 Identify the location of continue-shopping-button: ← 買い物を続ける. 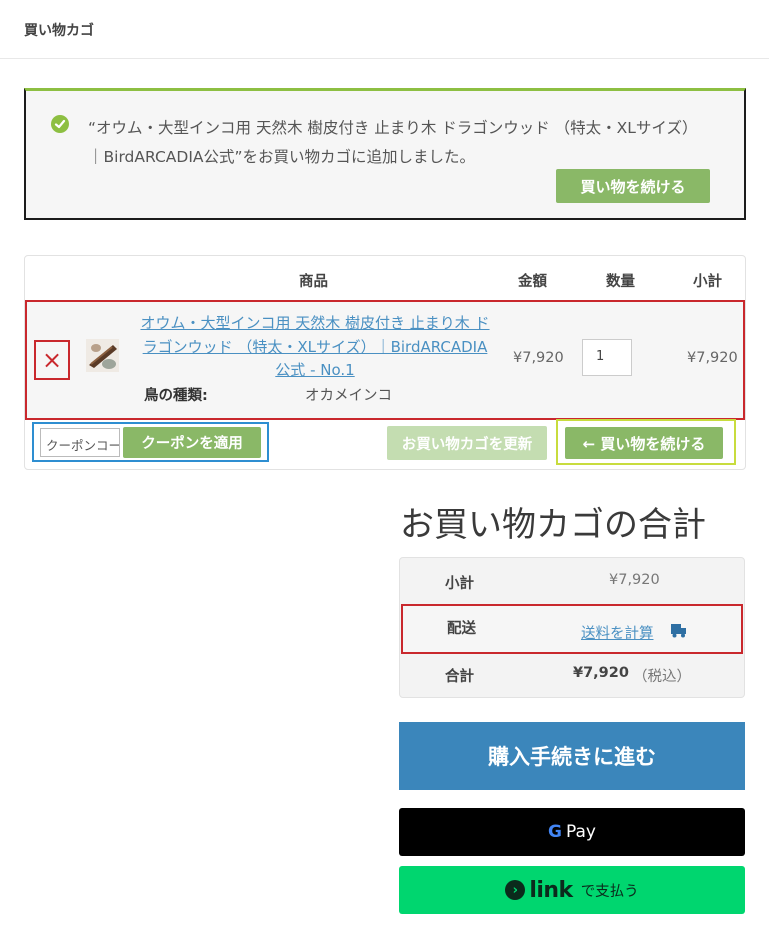
(644, 443).